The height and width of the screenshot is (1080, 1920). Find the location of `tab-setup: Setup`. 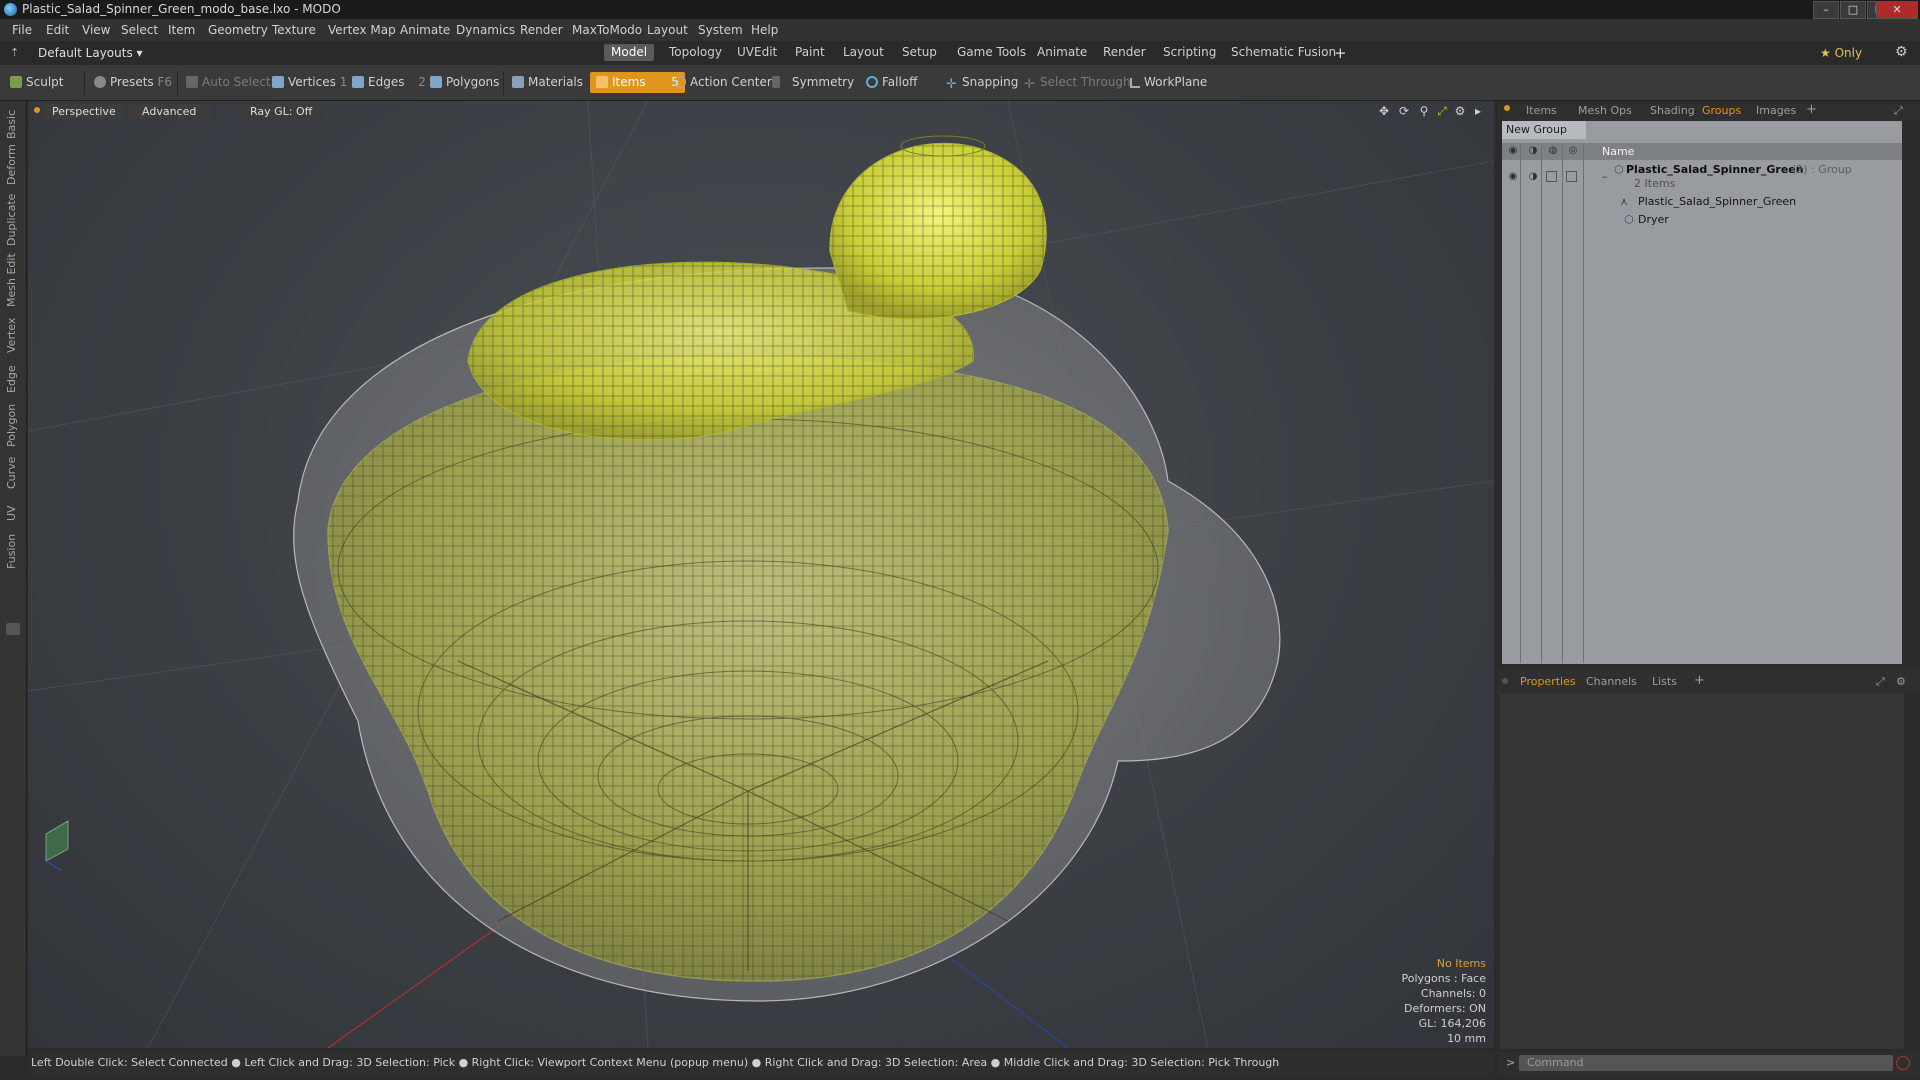

tab-setup: Setup is located at coordinates (919, 52).